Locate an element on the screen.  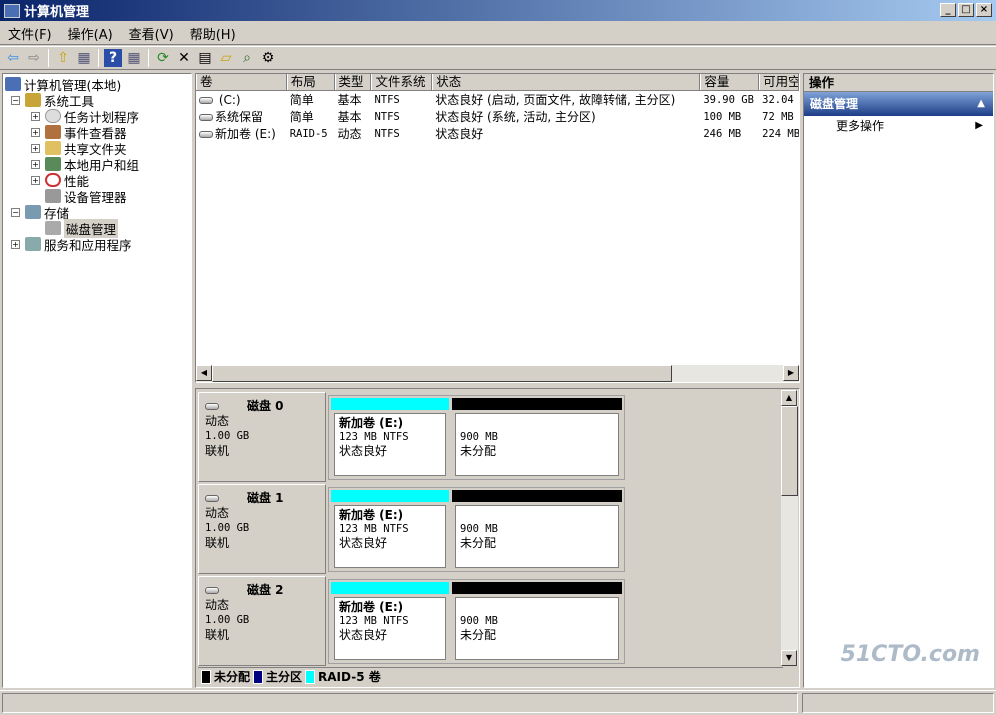
legend-swatch-primary is located at coordinates (258, 676).